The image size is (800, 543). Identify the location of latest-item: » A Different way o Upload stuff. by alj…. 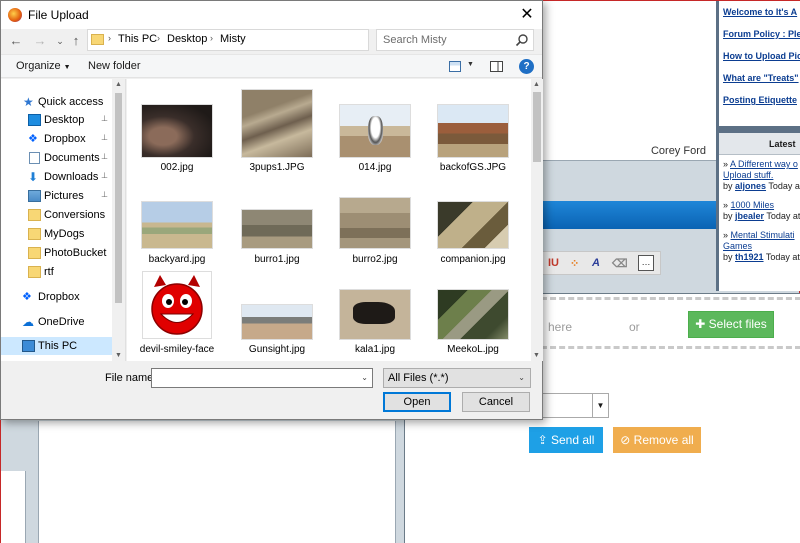
(761, 175).